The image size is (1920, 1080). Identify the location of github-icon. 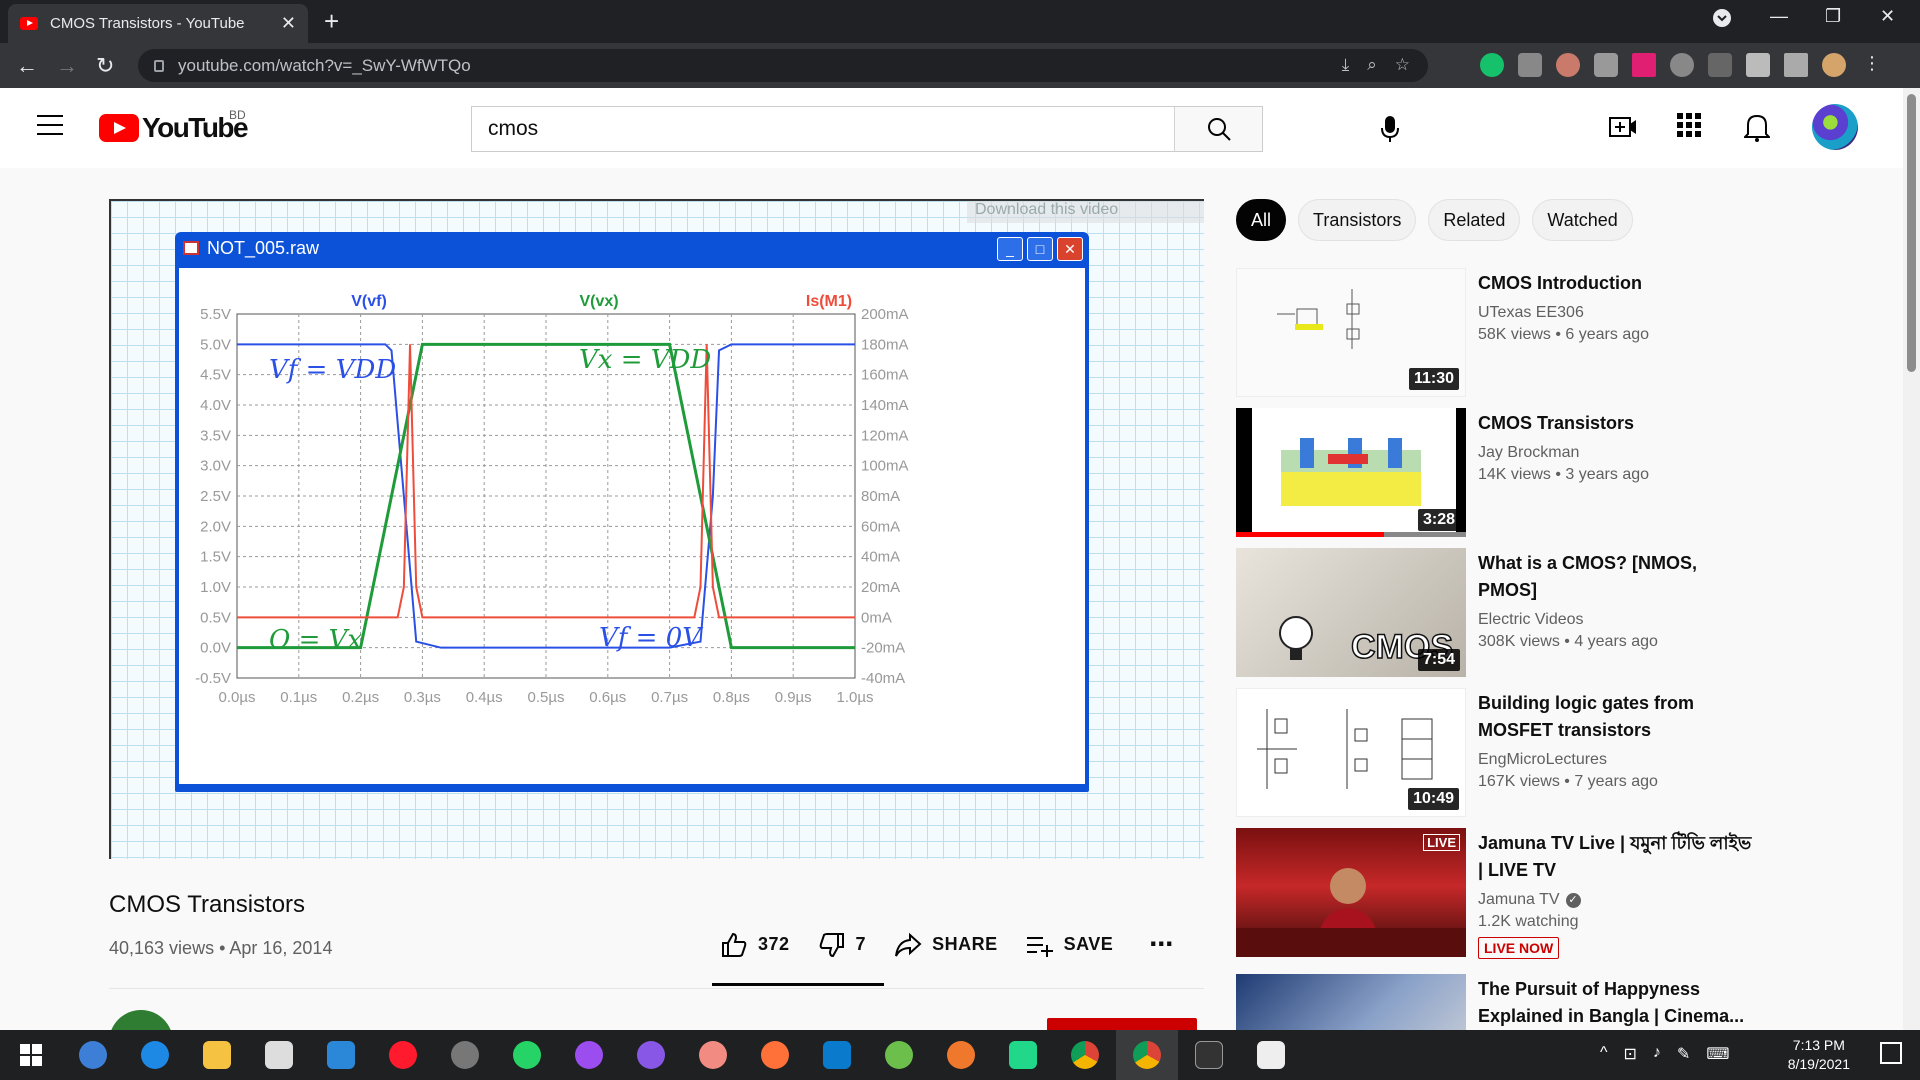
(651, 1055).